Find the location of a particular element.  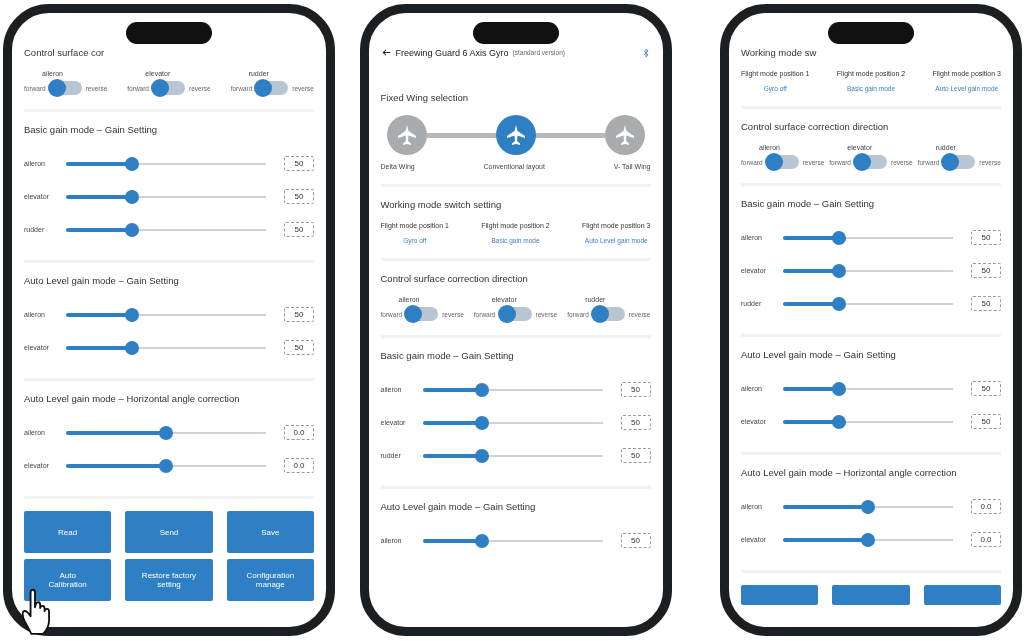

action-button: Save is located at coordinates (270, 532).